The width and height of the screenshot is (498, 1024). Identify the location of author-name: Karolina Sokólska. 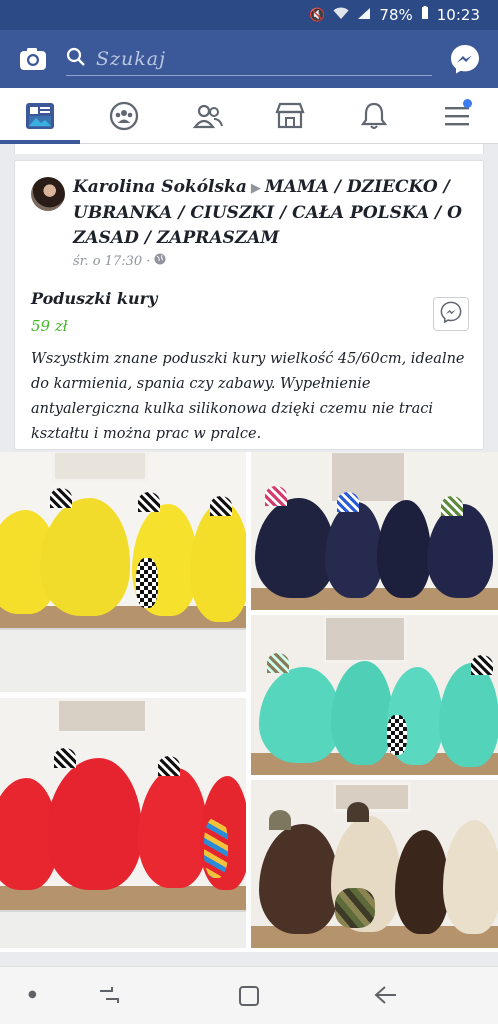
(160, 187).